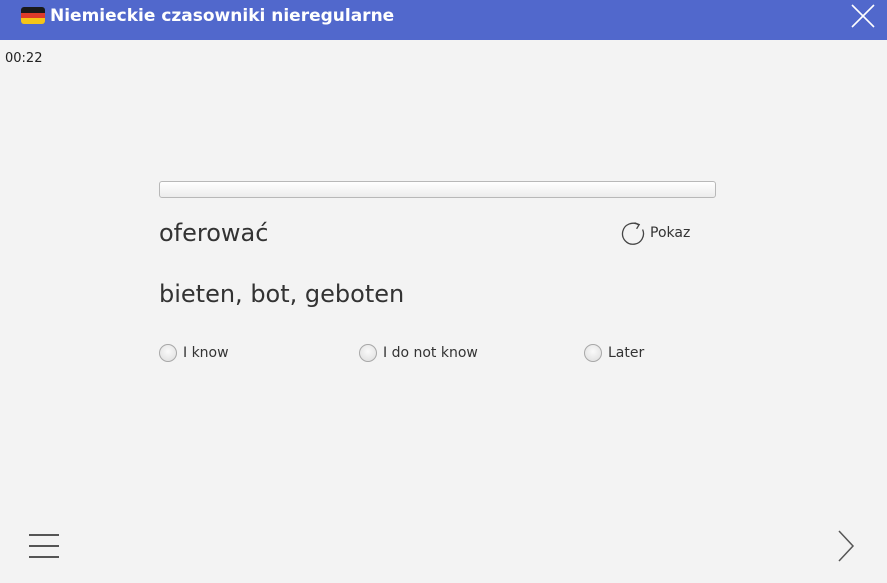 The image size is (887, 583). I want to click on app-title: Niemieckie czasowniki nieregularne, so click(222, 16).